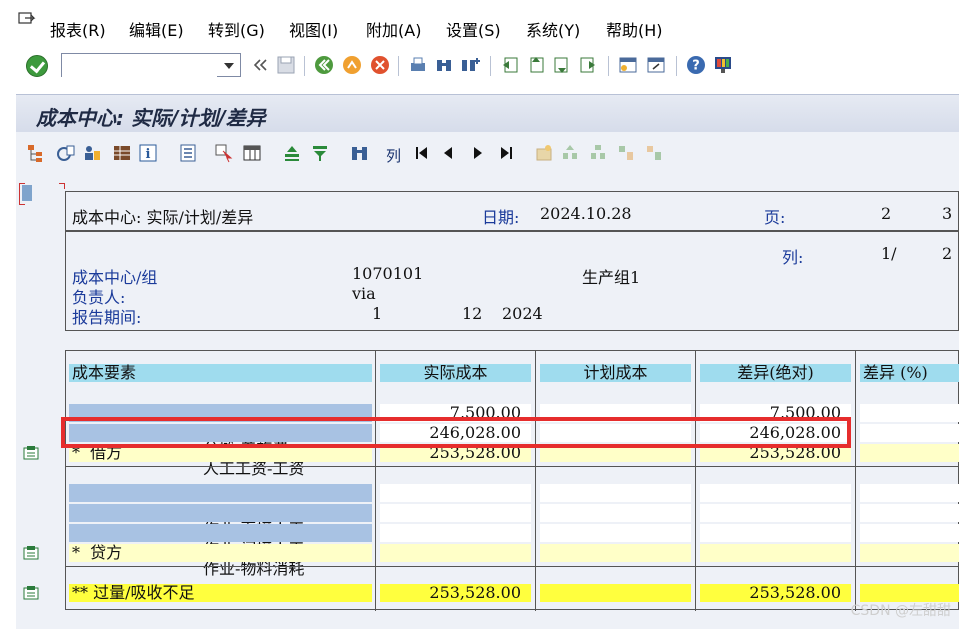  I want to click on filter-icon, so click(320, 153).